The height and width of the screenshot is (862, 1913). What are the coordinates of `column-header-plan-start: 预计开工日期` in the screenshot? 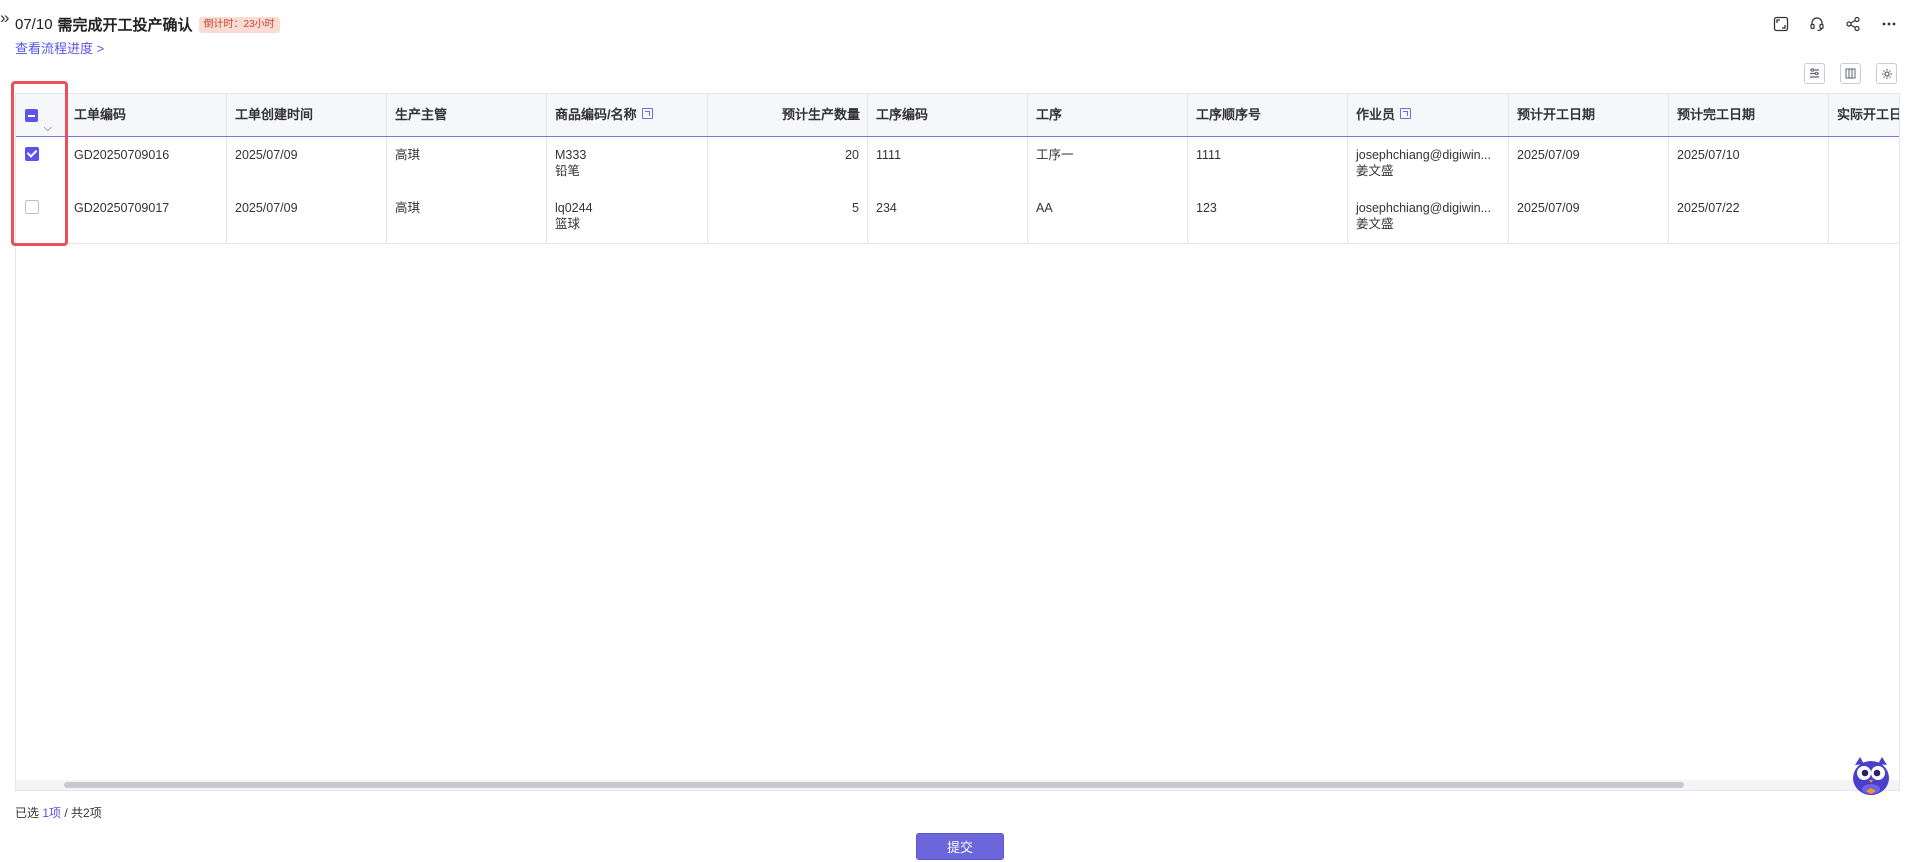 It's located at (1589, 115).